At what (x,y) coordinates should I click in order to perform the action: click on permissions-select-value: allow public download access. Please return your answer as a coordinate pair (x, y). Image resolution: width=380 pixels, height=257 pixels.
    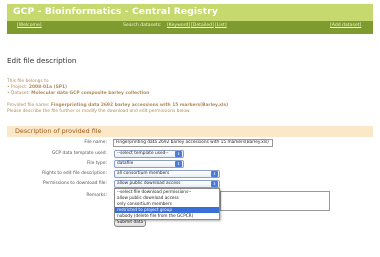
    Looking at the image, I should click on (149, 183).